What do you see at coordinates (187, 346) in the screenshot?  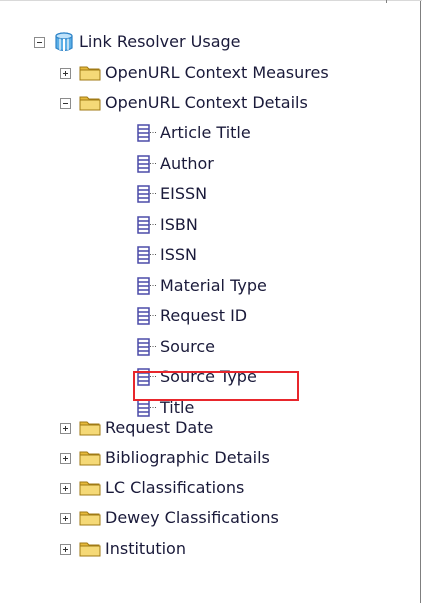 I see `attribute-label: Source` at bounding box center [187, 346].